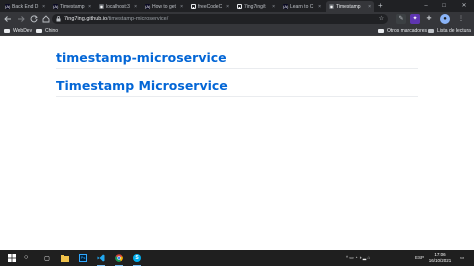 This screenshot has width=474, height=266. Describe the element at coordinates (461, 19) in the screenshot. I see `menu-dots-icon: ⋮` at that location.